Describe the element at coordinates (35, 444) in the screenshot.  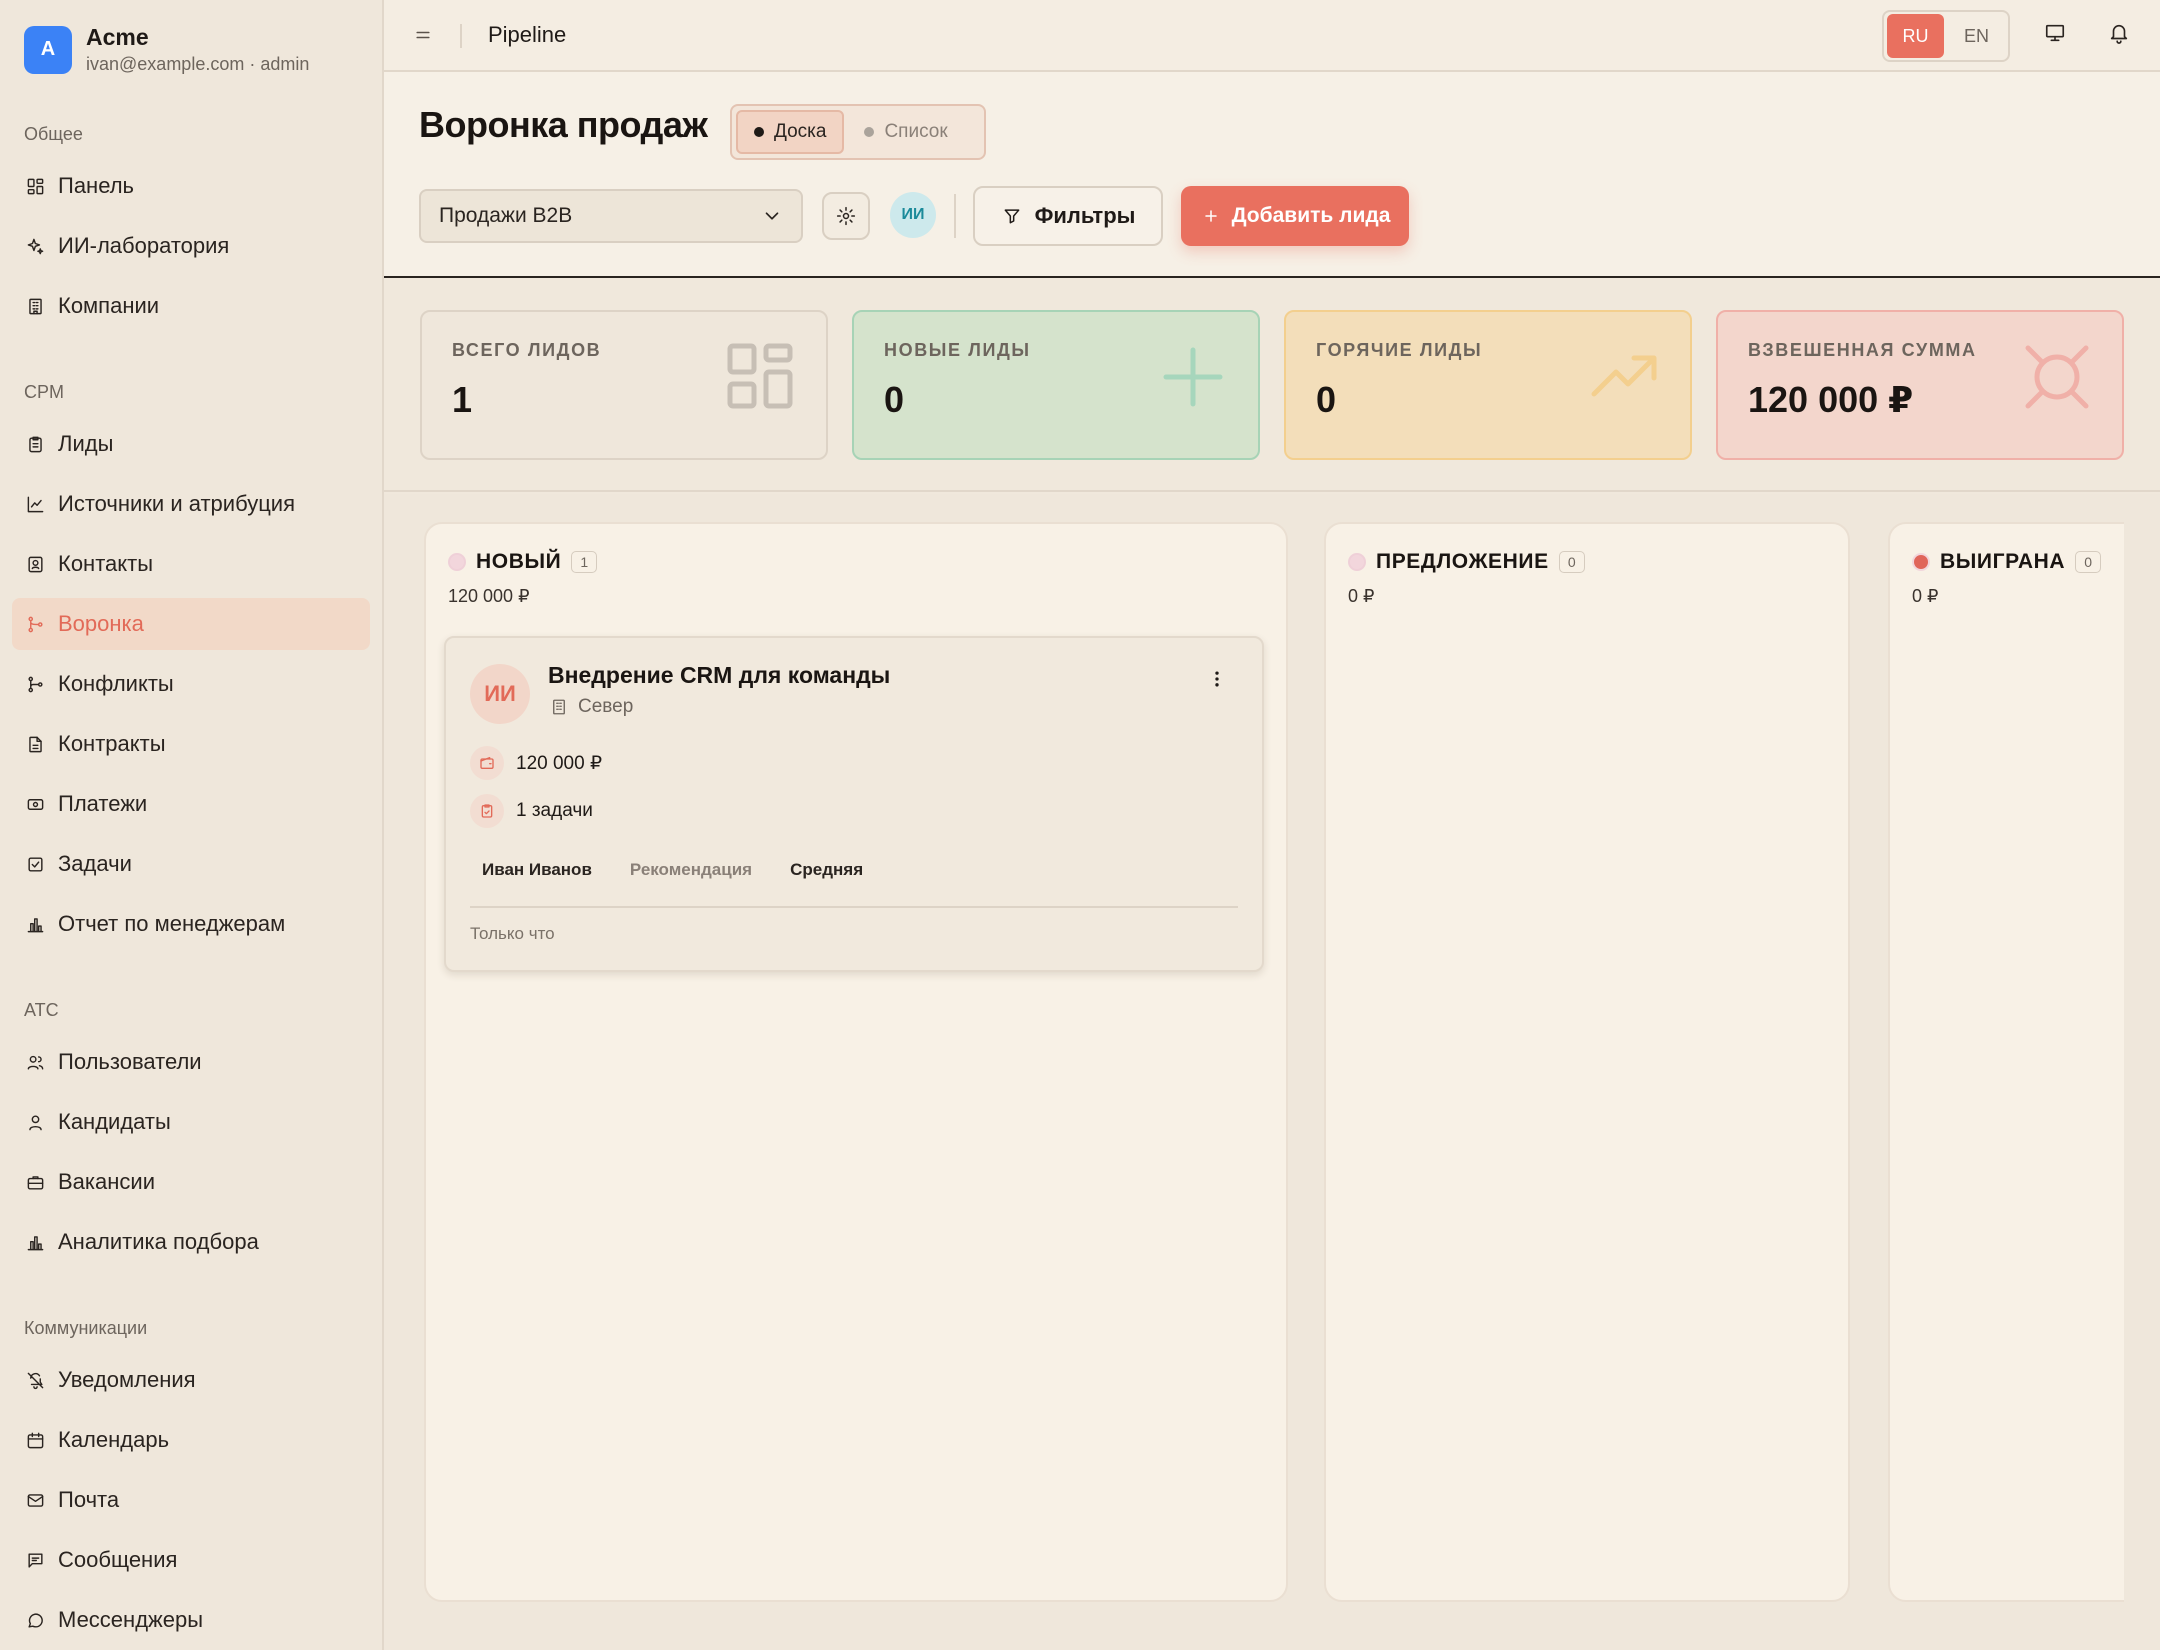
I see `clipboard-icon` at that location.